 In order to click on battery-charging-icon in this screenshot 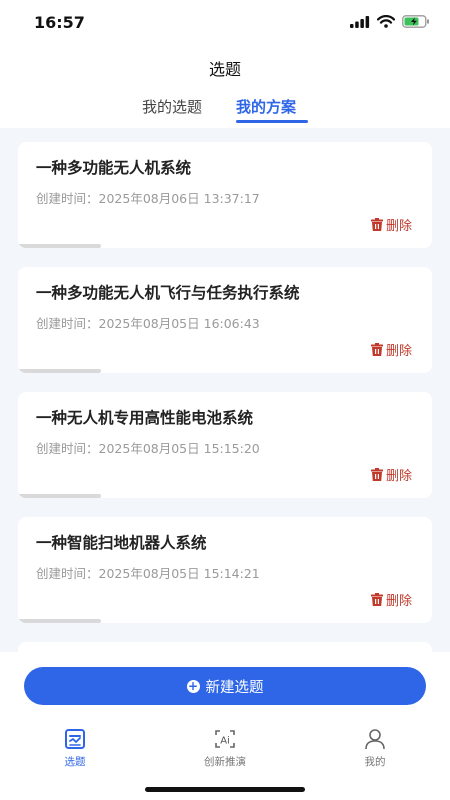, I will do `click(415, 21)`.